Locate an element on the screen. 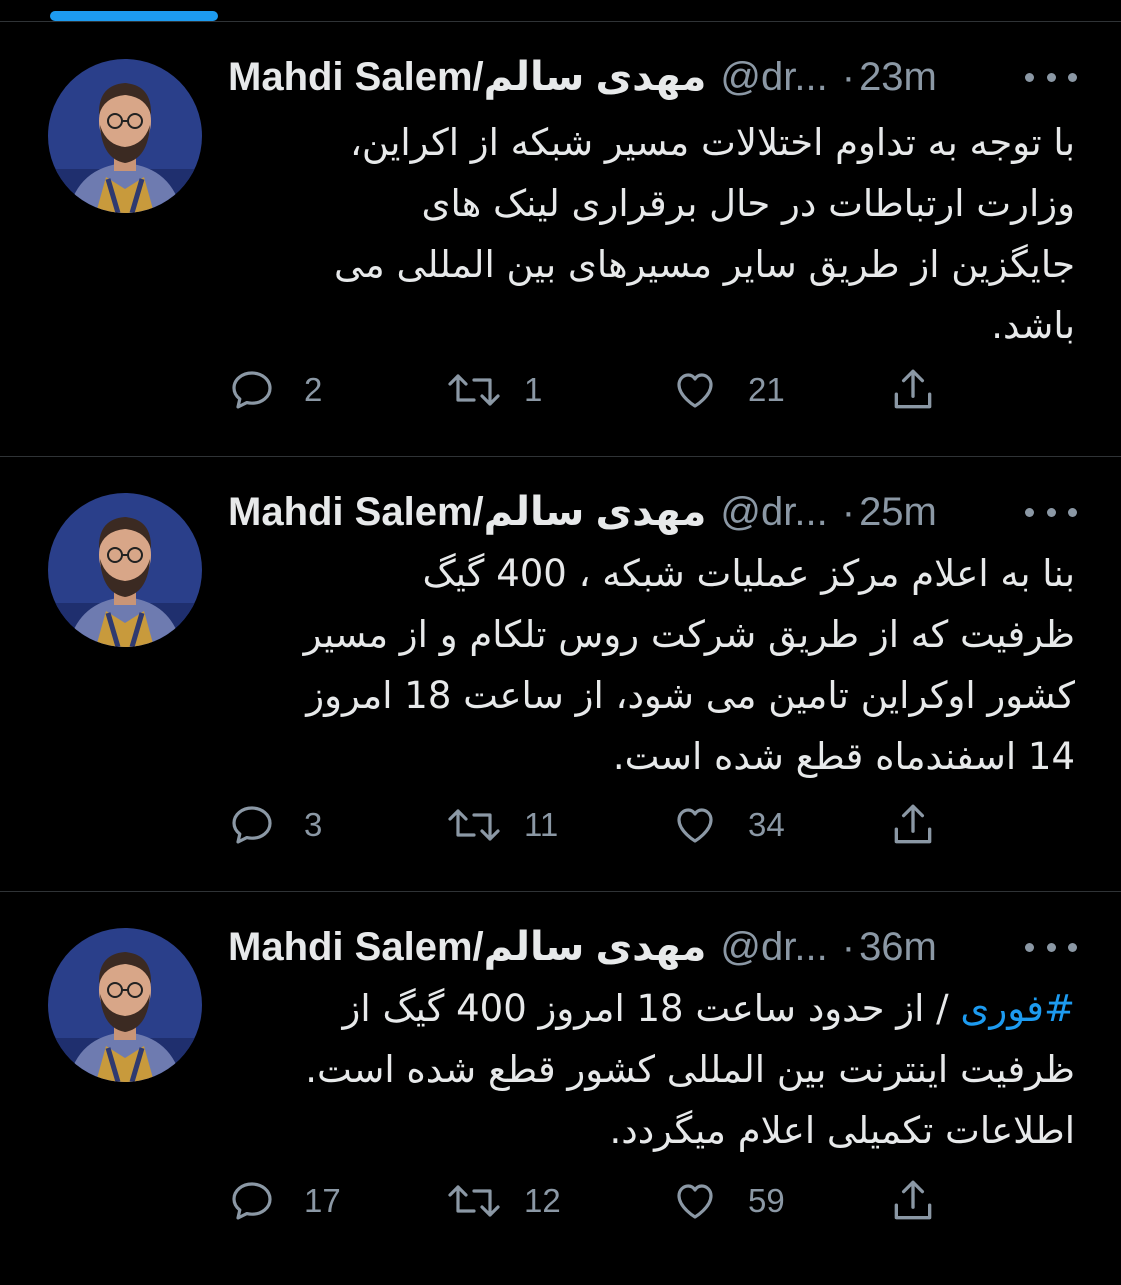 The height and width of the screenshot is (1285, 1121). reply-count: 2 is located at coordinates (313, 389).